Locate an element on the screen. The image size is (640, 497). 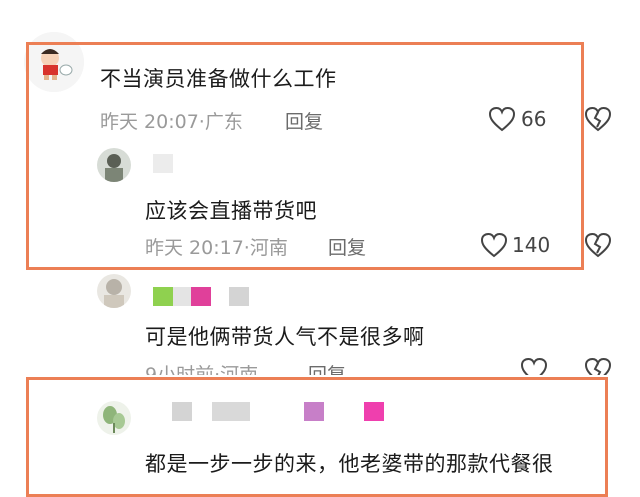
comment-3-username-mosaic is located at coordinates (203, 296).